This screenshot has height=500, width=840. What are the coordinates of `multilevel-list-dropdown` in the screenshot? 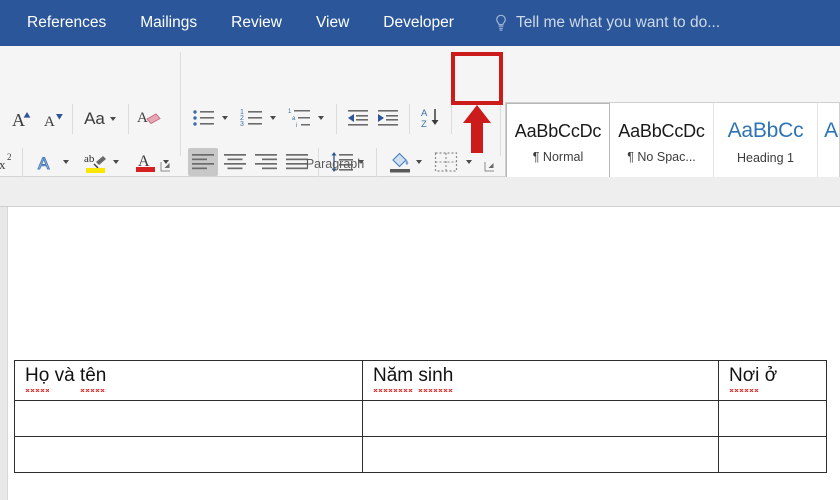 It's located at (321, 118).